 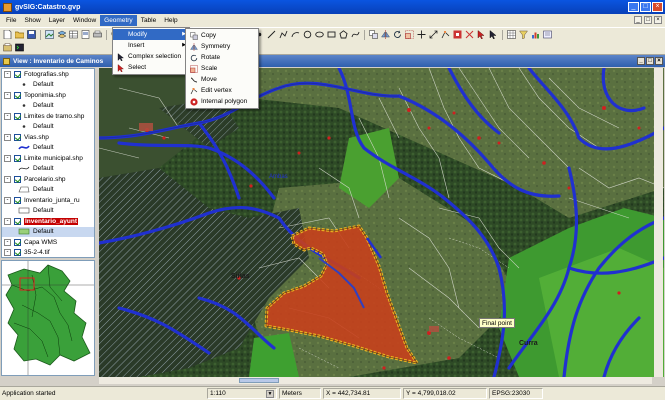 What do you see at coordinates (373, 34) in the screenshot?
I see `copy-tool-icon` at bounding box center [373, 34].